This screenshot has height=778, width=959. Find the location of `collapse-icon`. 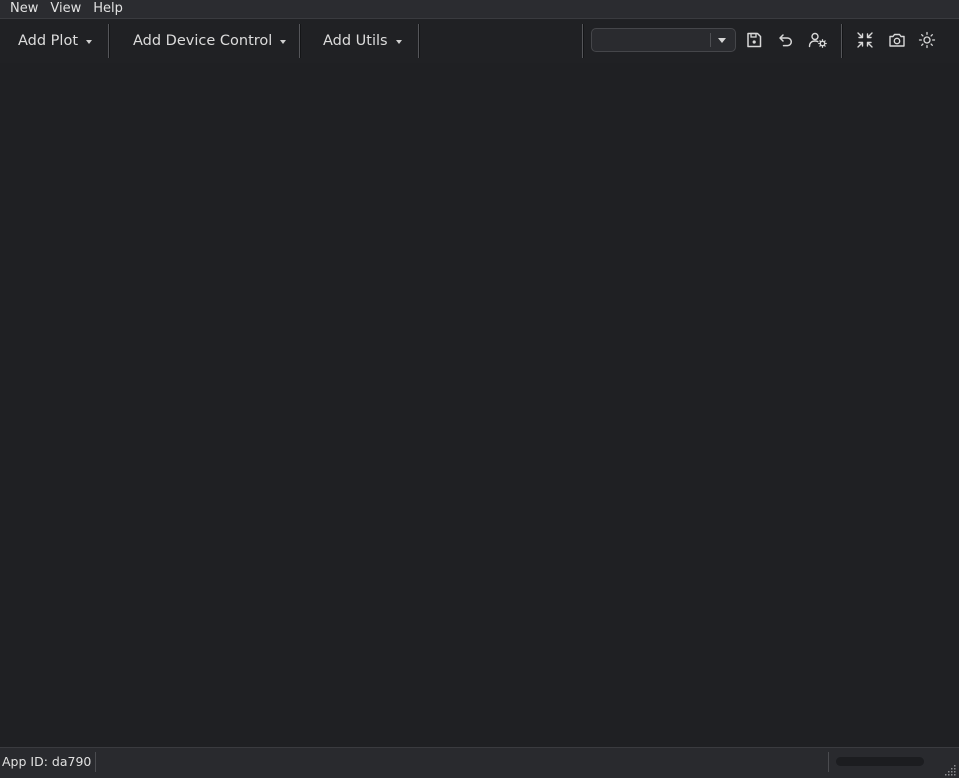

collapse-icon is located at coordinates (865, 40).